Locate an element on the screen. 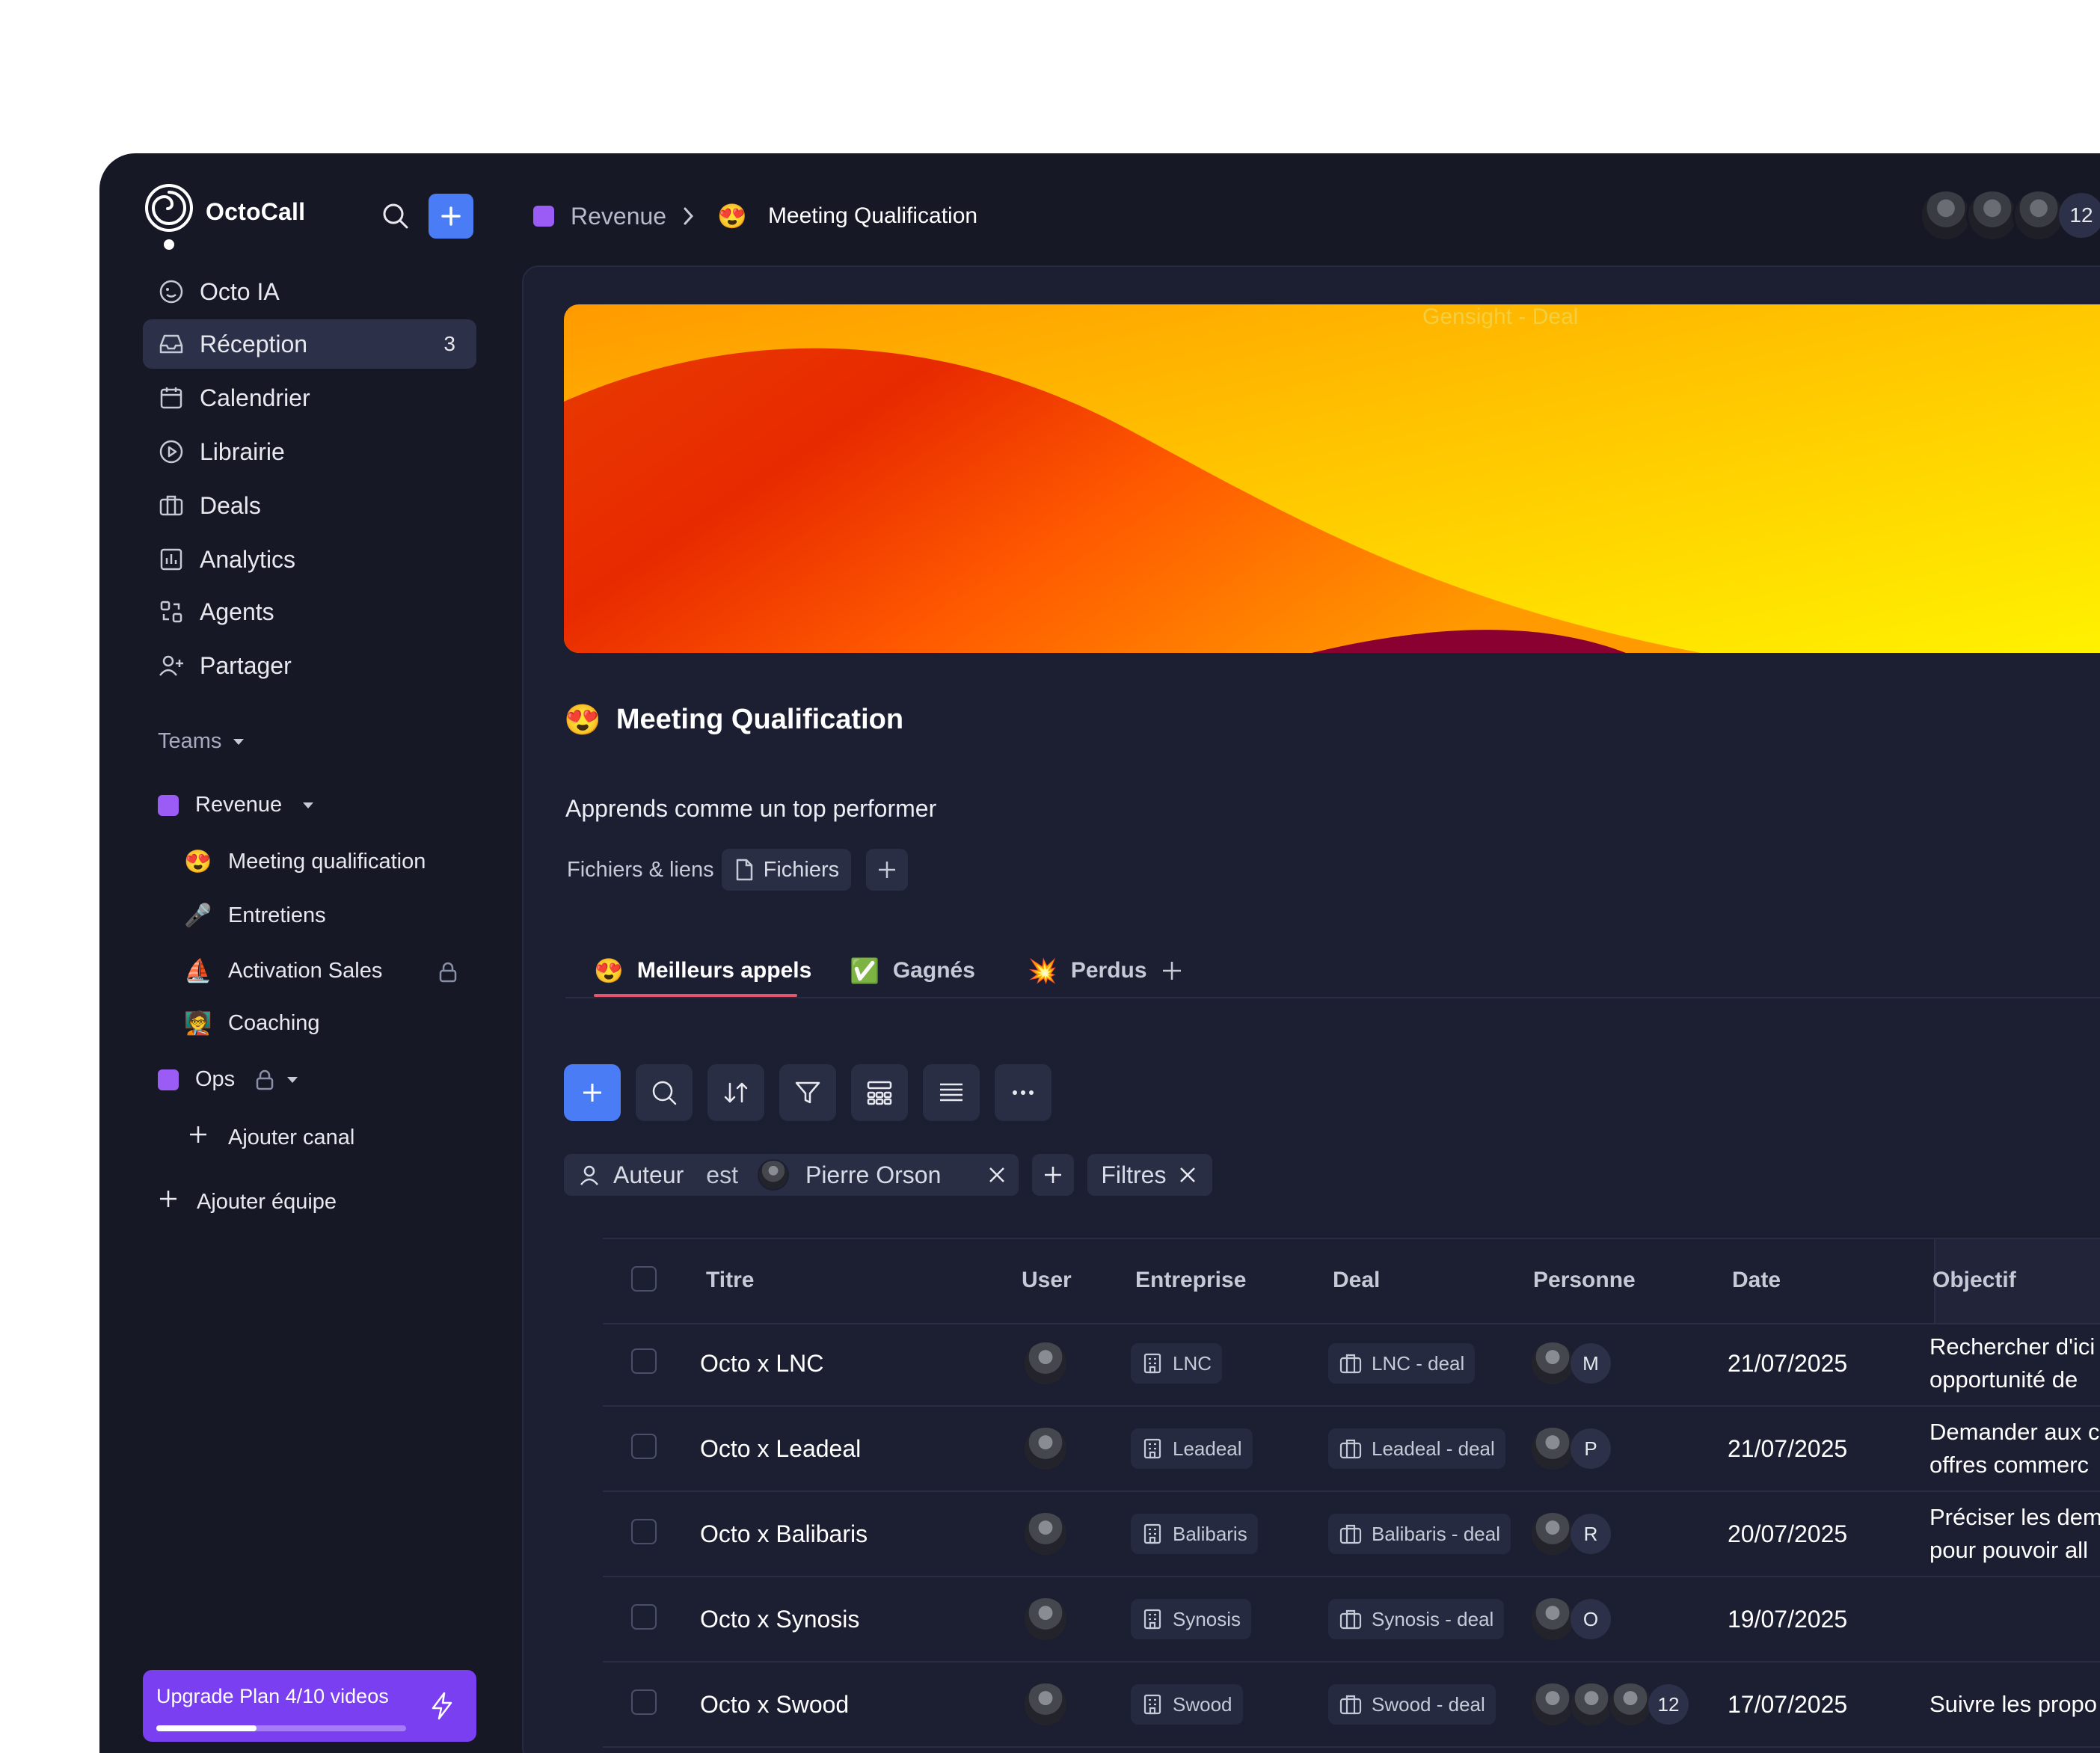 This screenshot has width=2100, height=1753. tab-perdus: 💥 Perdus is located at coordinates (1087, 971).